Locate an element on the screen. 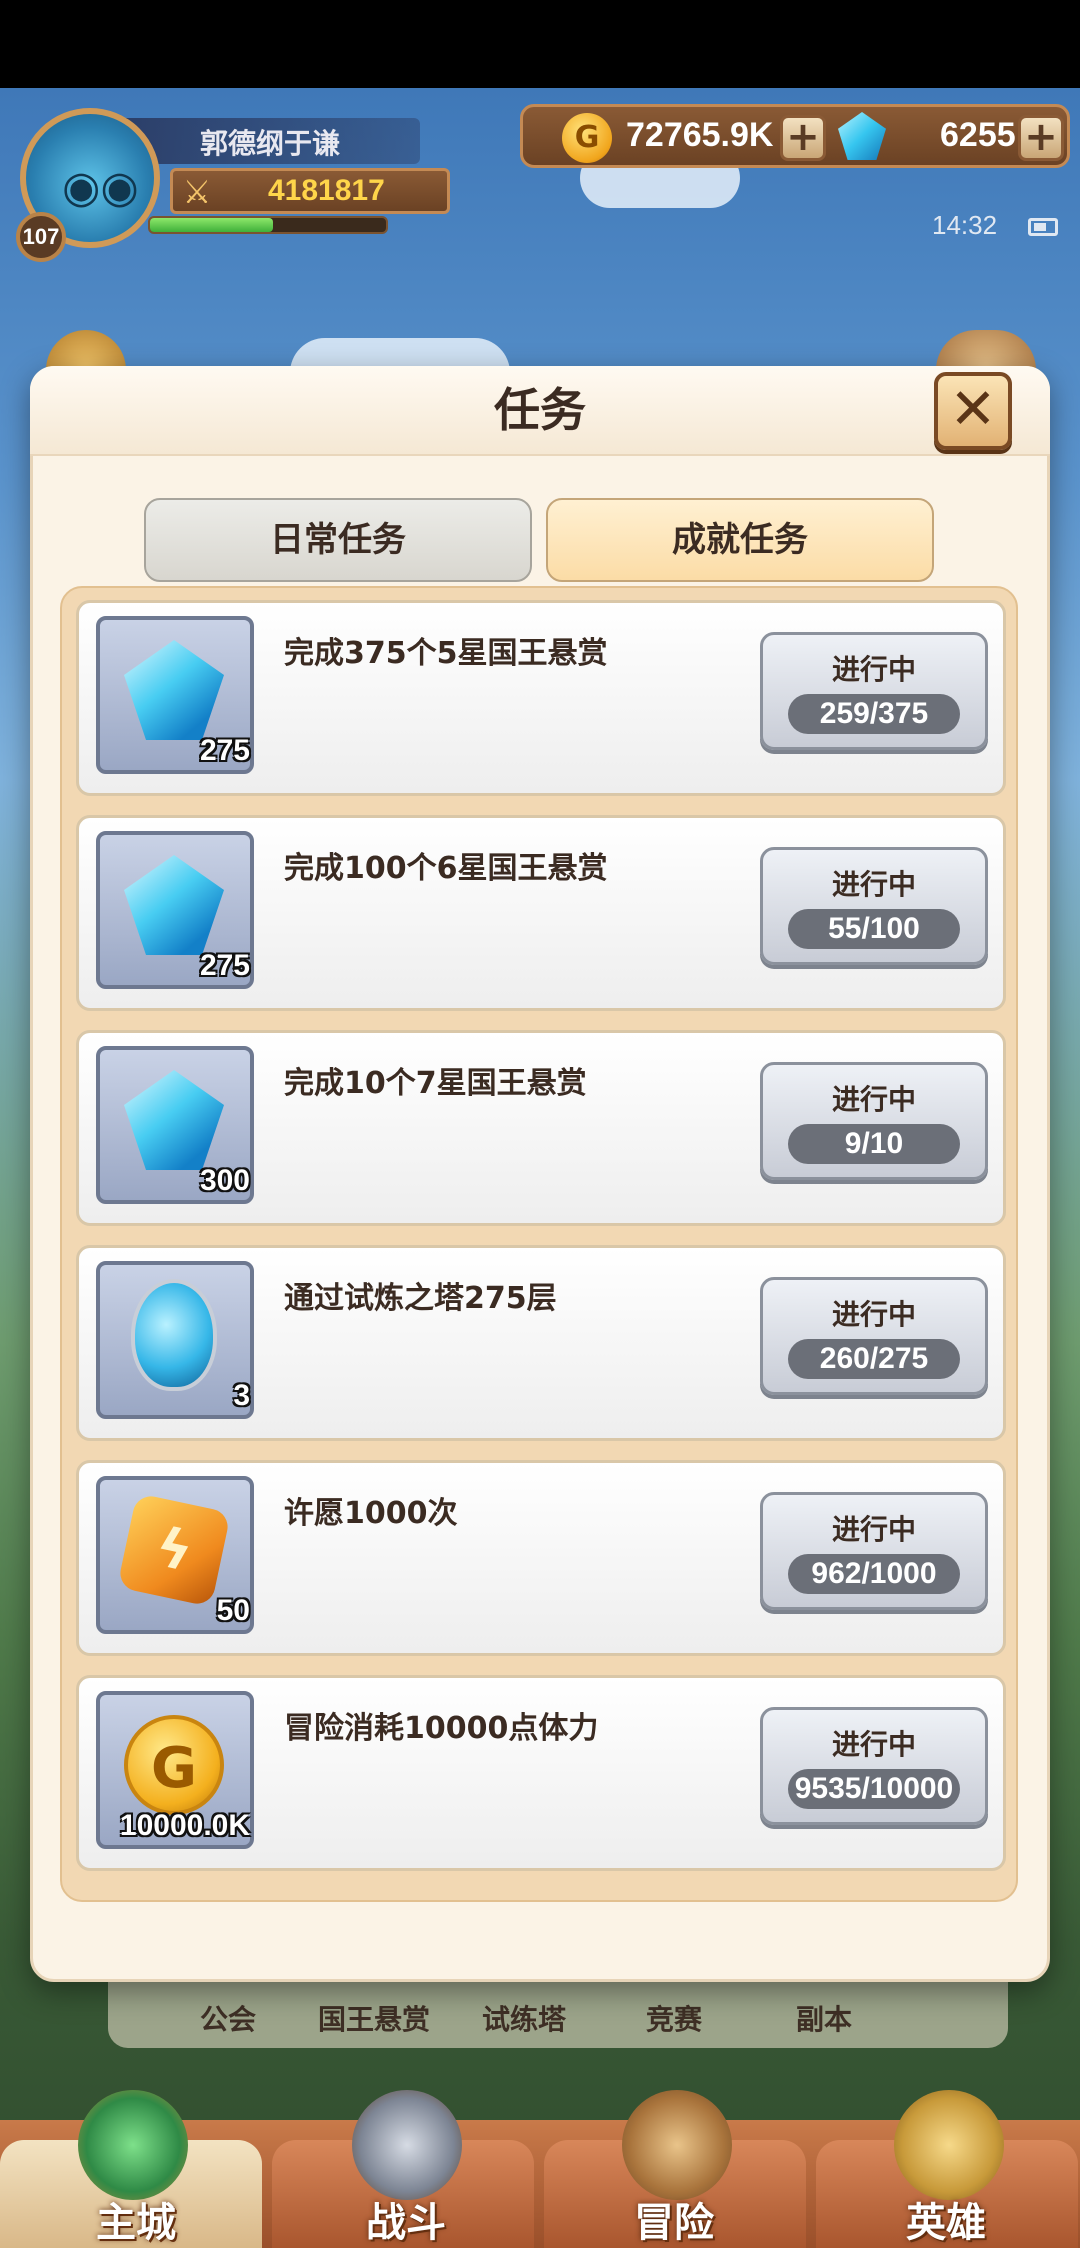  task-description: 完成375个5星国王悬赏 is located at coordinates (446, 653).